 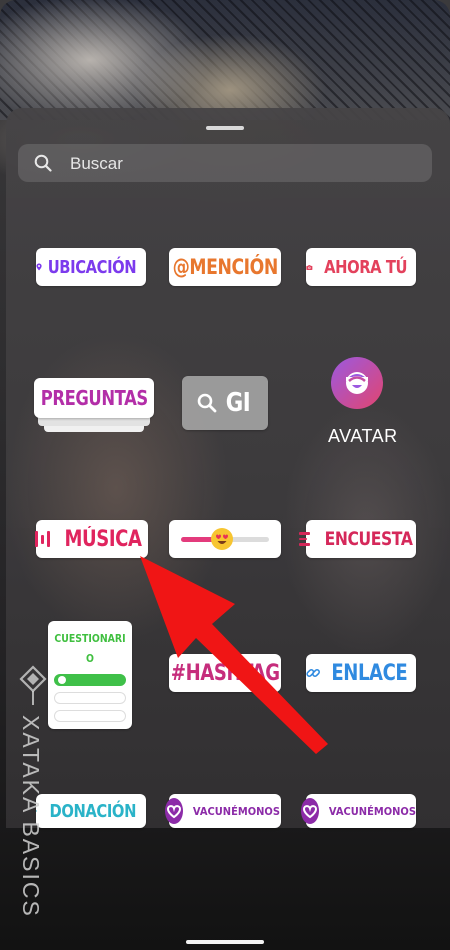 I want to click on sticker-gif-label: GI, so click(x=238, y=403).